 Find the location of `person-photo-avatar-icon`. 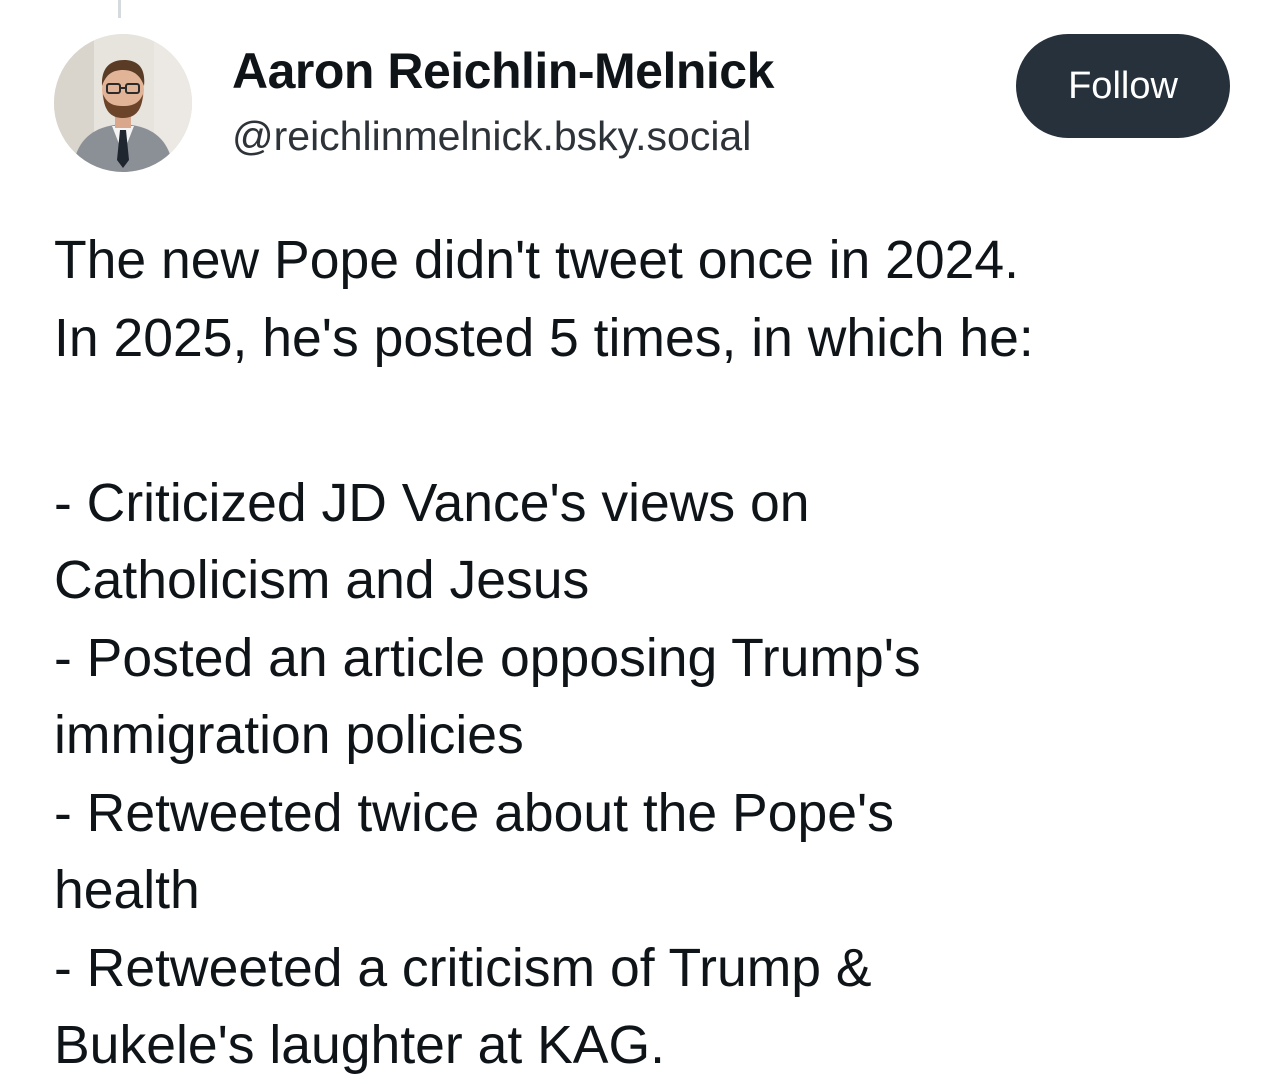

person-photo-avatar-icon is located at coordinates (123, 103).